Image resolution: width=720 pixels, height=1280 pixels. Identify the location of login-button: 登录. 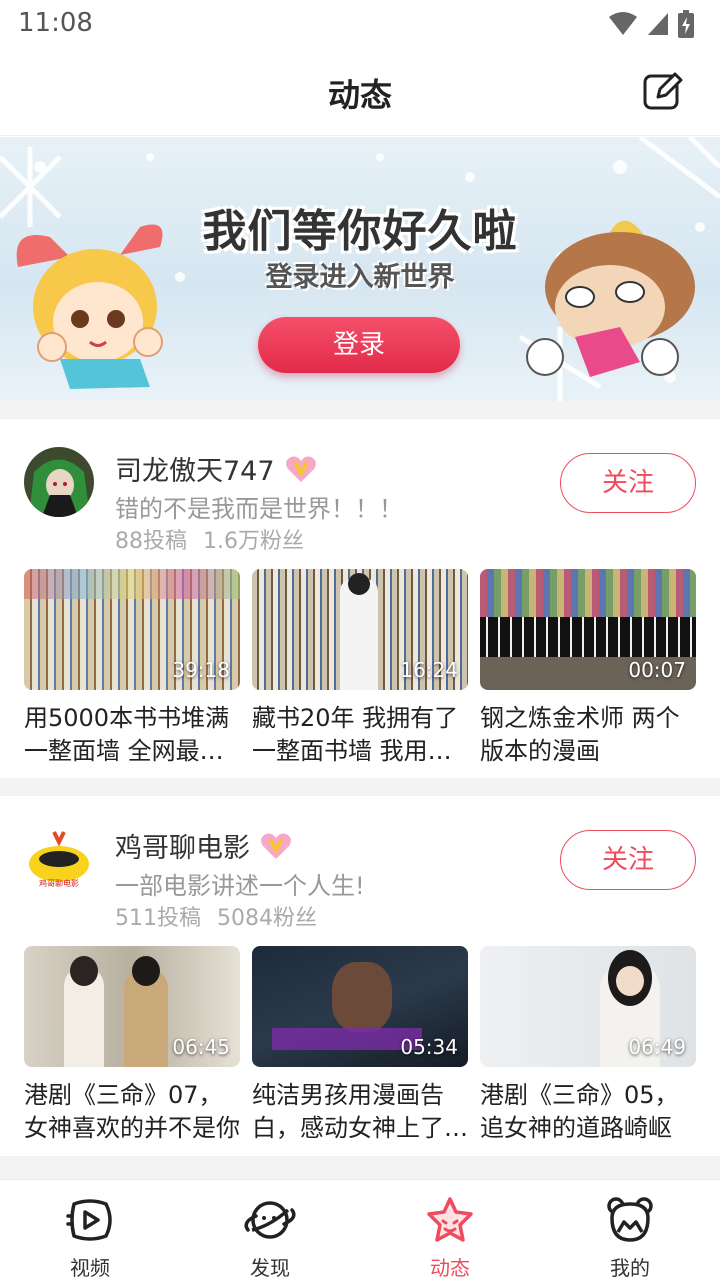
(359, 345).